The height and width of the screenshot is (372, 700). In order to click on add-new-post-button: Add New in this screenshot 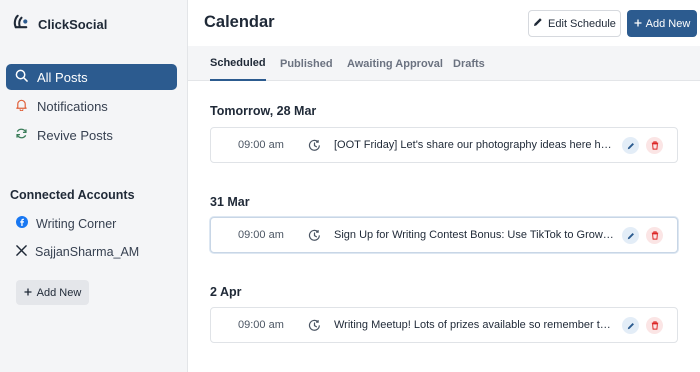, I will do `click(662, 23)`.